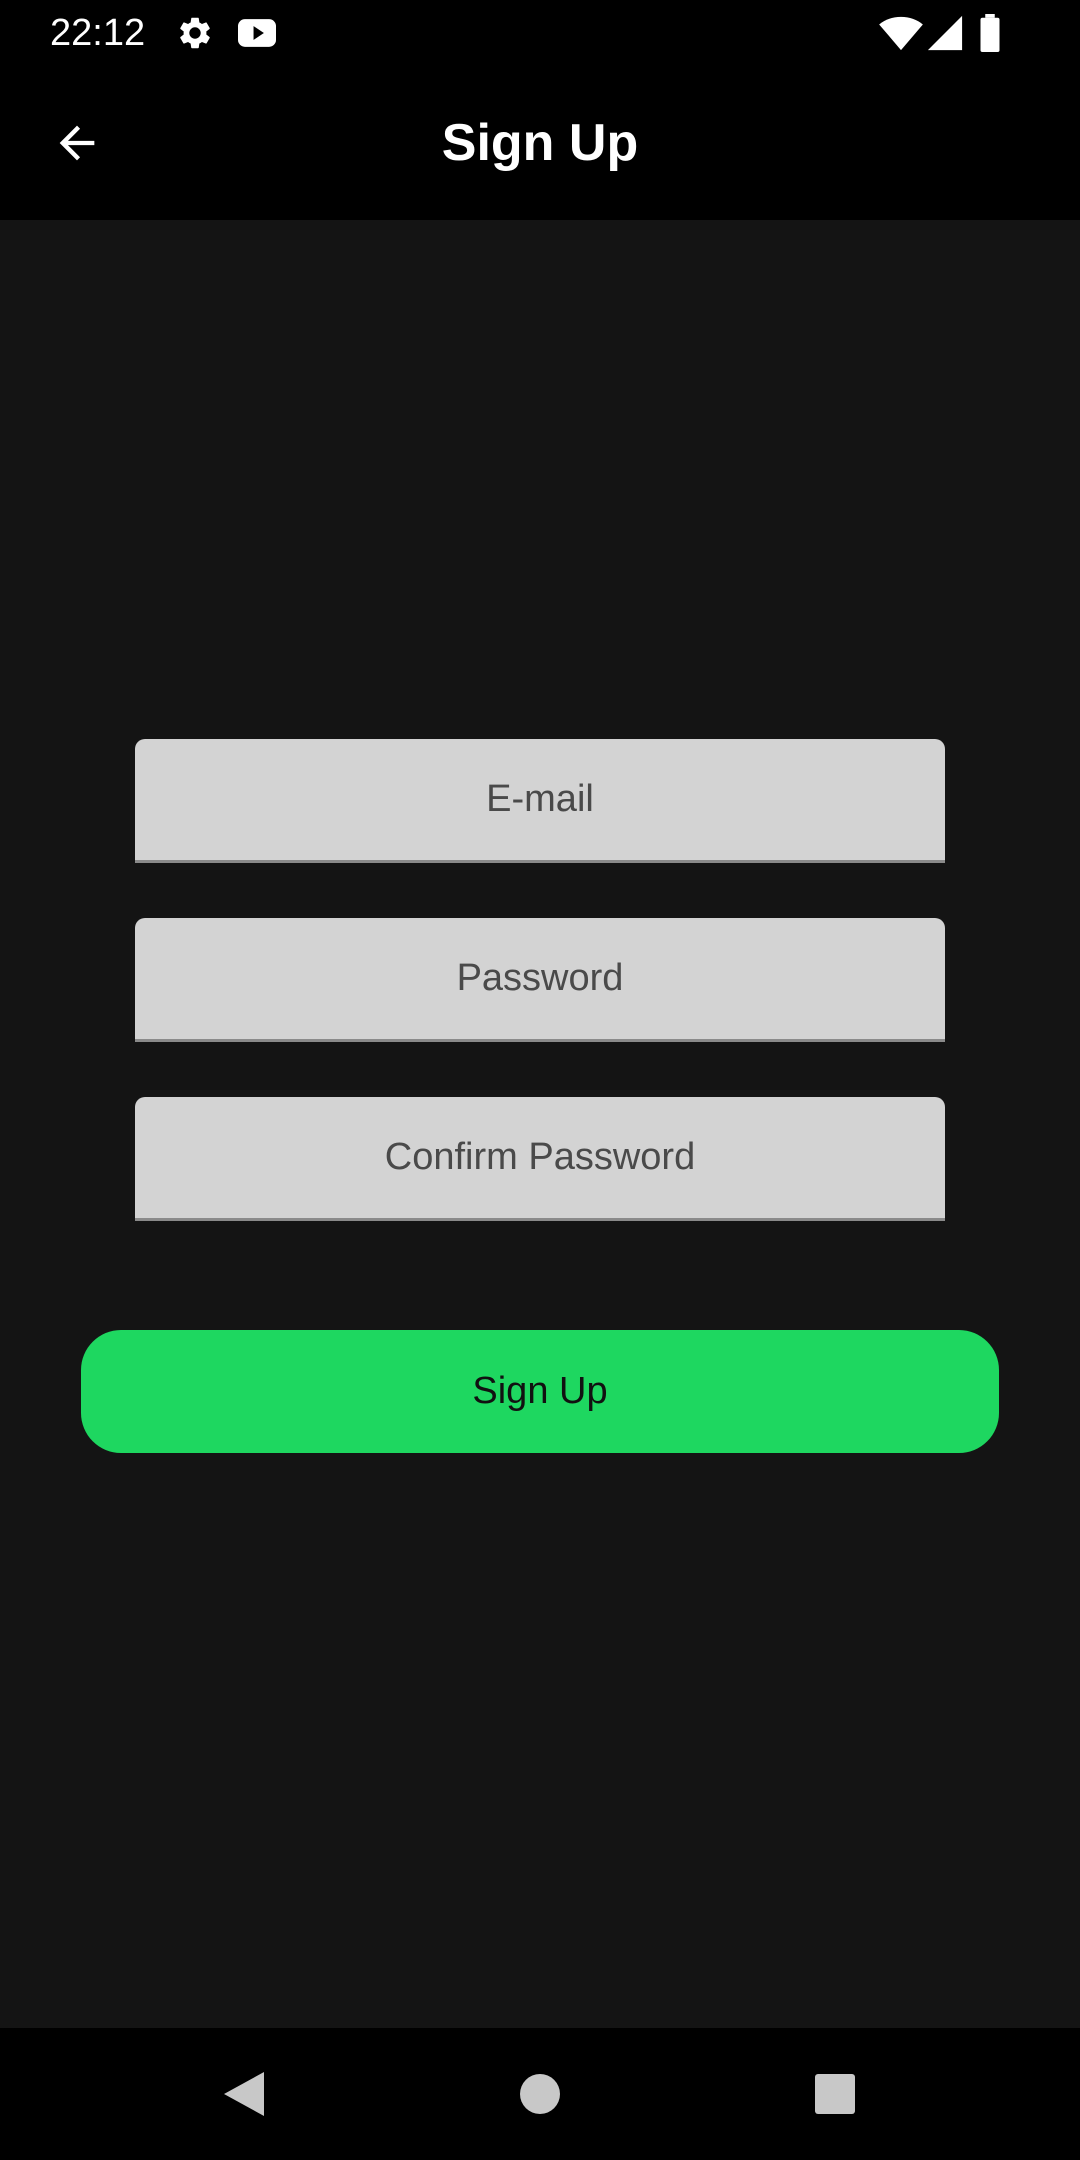 This screenshot has height=2160, width=1080. Describe the element at coordinates (195, 33) in the screenshot. I see `gear-icon` at that location.